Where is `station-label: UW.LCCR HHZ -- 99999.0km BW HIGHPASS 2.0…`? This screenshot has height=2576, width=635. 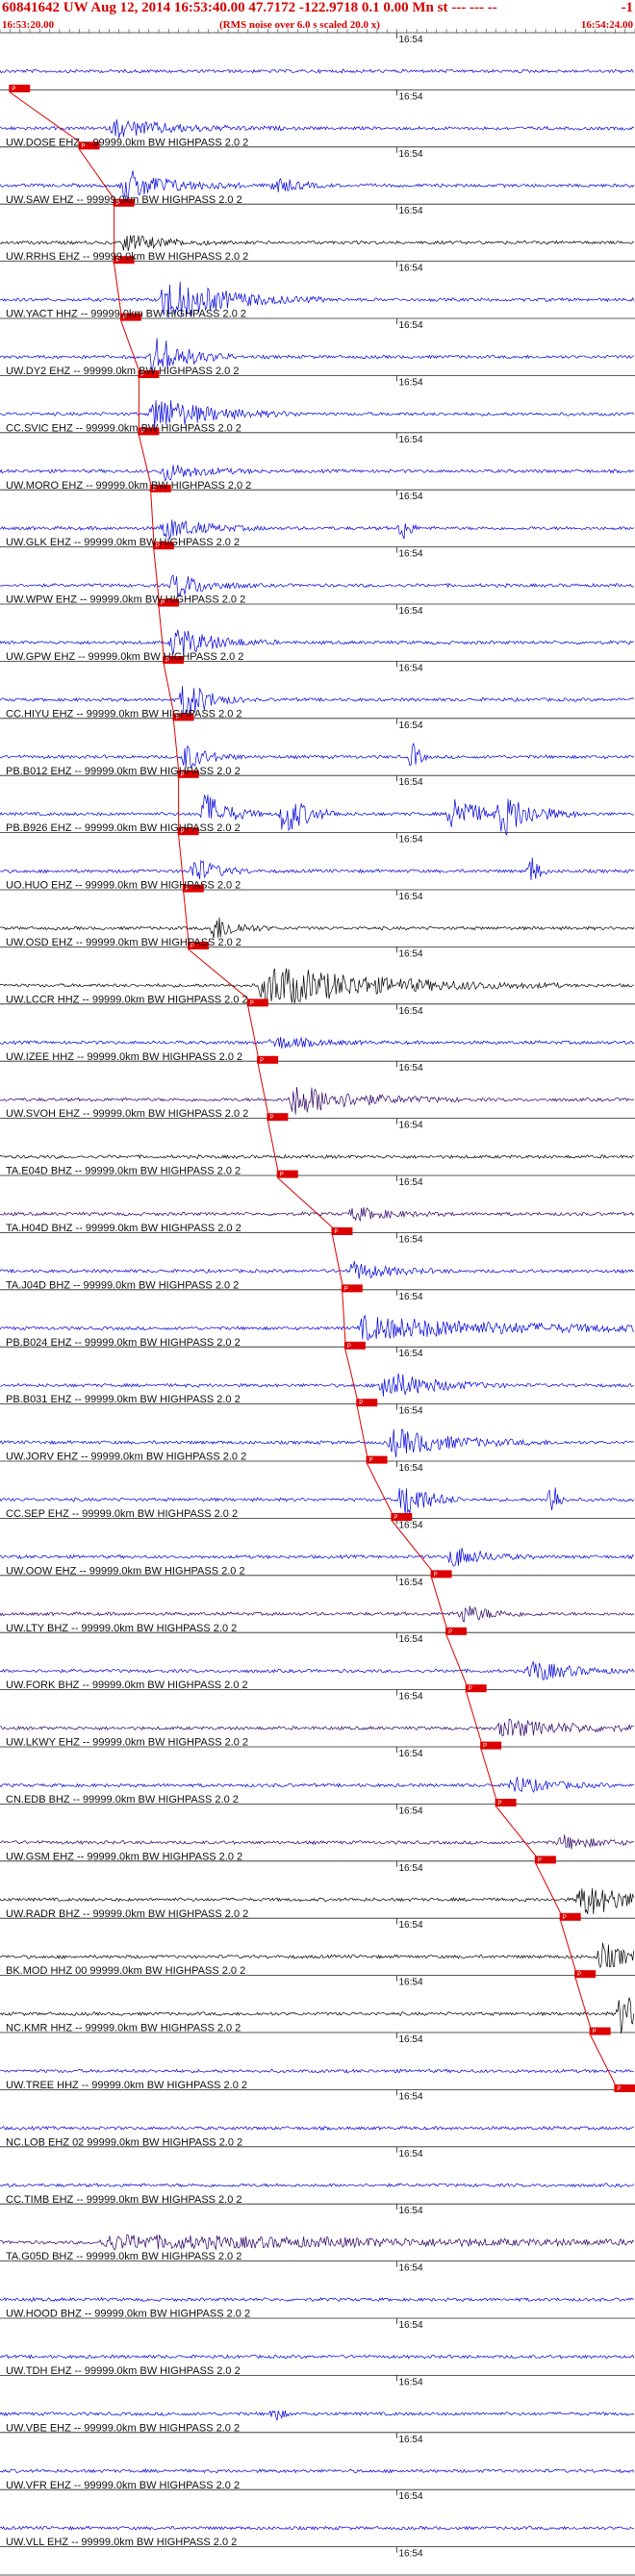
station-label: UW.LCCR HHZ -- 99999.0km BW HIGHPASS 2.0… is located at coordinates (127, 999).